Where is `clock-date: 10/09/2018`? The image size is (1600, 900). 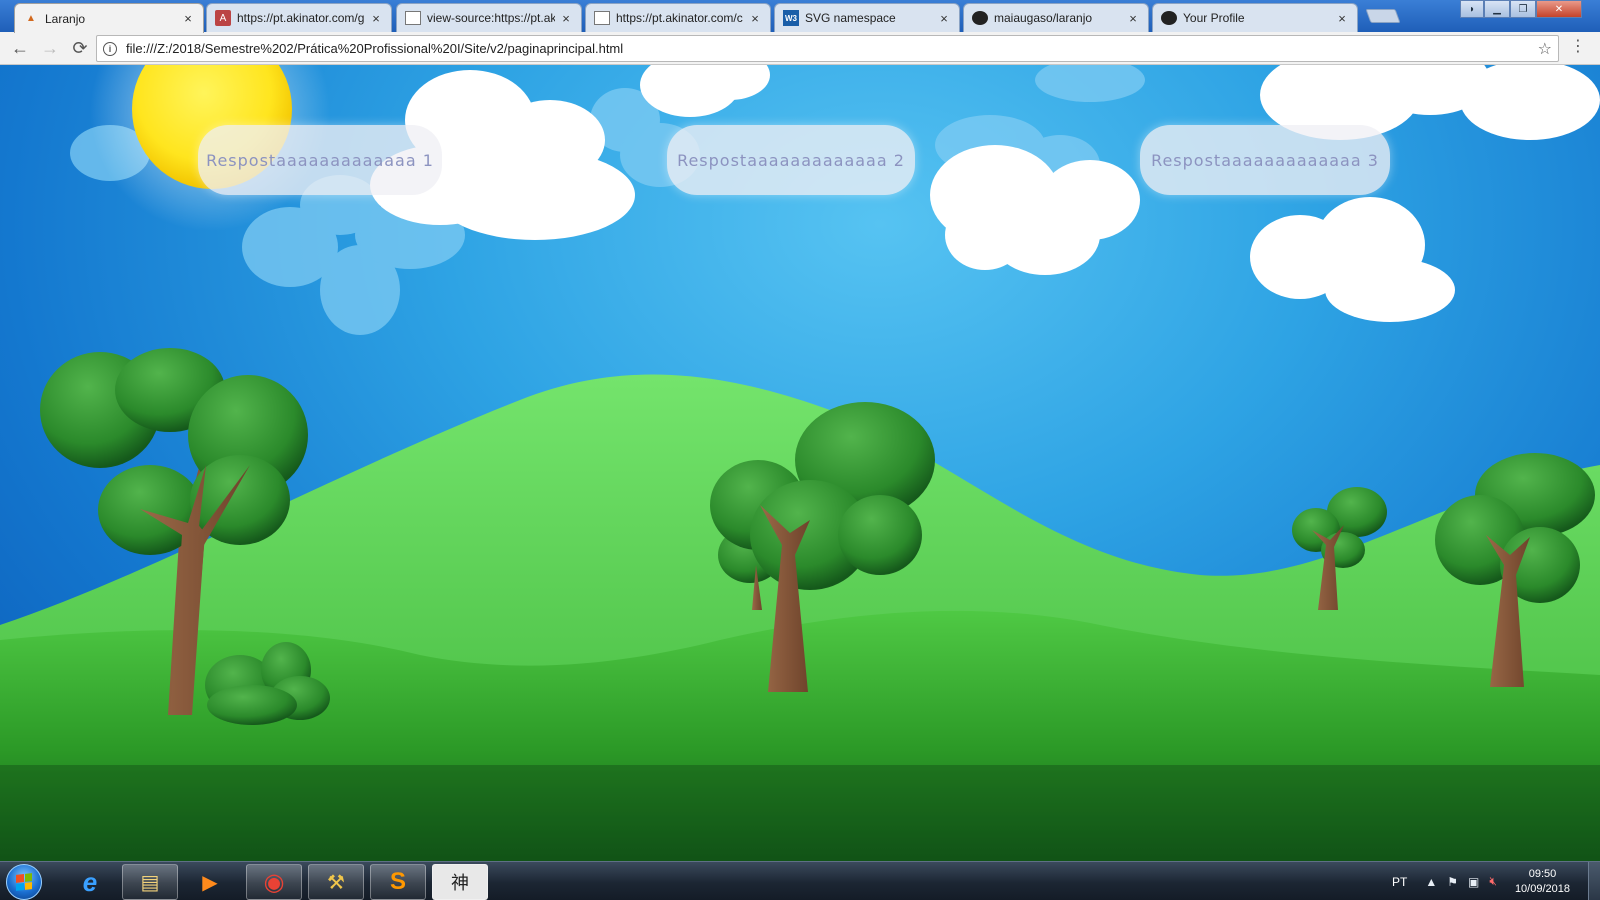
clock-date: 10/09/2018 is located at coordinates (1542, 888).